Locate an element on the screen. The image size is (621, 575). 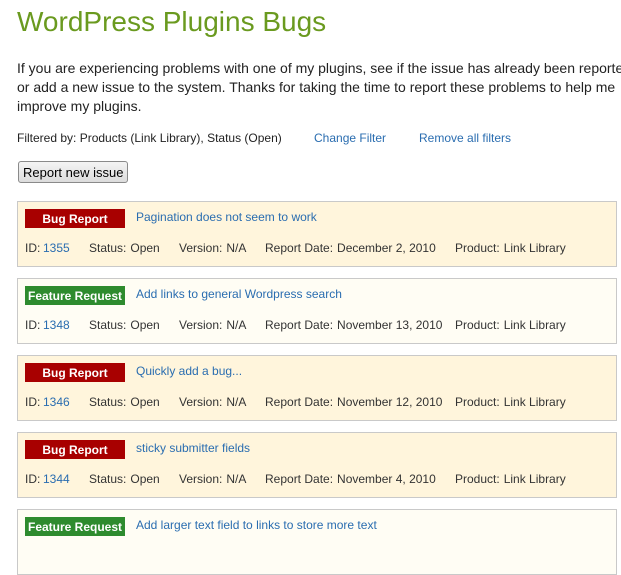
issue-report-date: Report Date: November 4, 2010 is located at coordinates (350, 479).